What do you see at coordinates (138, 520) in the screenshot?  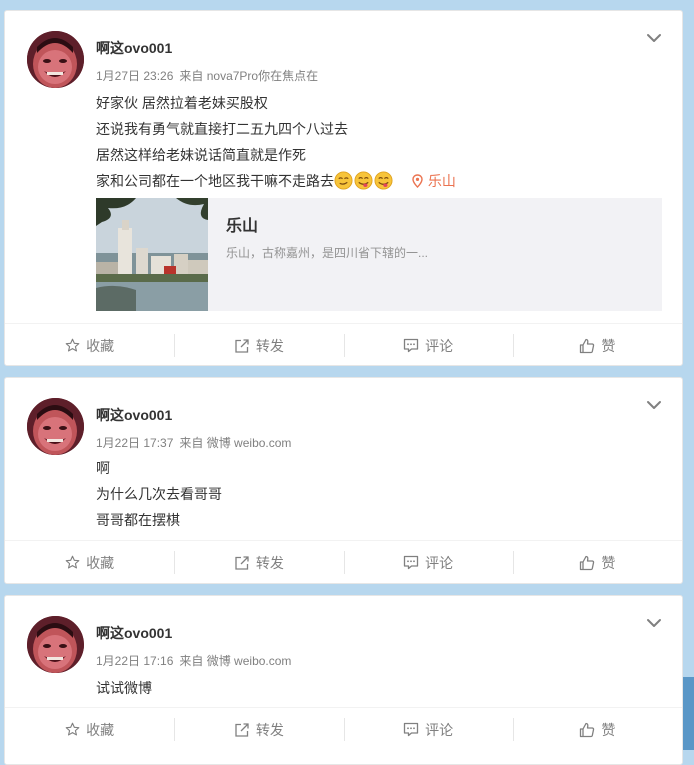 I see `post-line: 哥哥都在摆棋` at bounding box center [138, 520].